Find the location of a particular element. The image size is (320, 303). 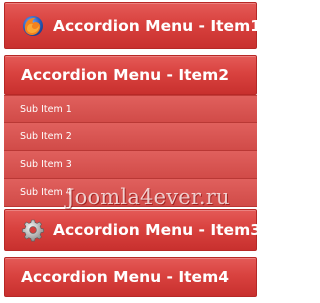

sub-item-label: Sub Item 1 is located at coordinates (46, 109).